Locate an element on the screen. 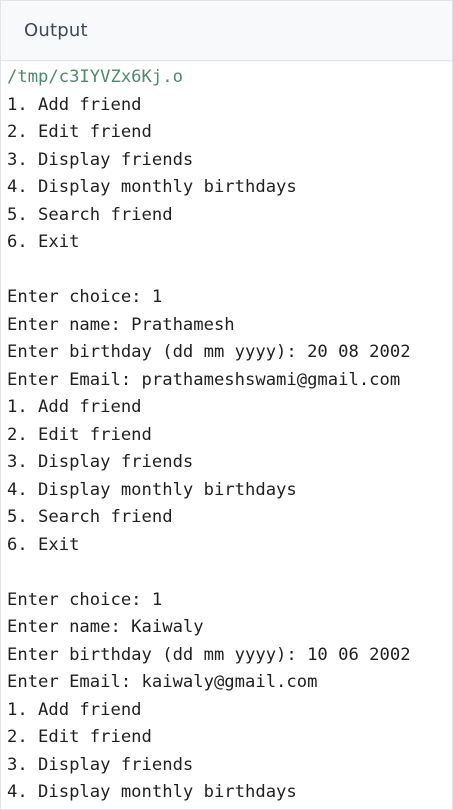 This screenshot has height=810, width=453. executable-path: /tmp/c3IYVZx6Kj.o is located at coordinates (95, 77).